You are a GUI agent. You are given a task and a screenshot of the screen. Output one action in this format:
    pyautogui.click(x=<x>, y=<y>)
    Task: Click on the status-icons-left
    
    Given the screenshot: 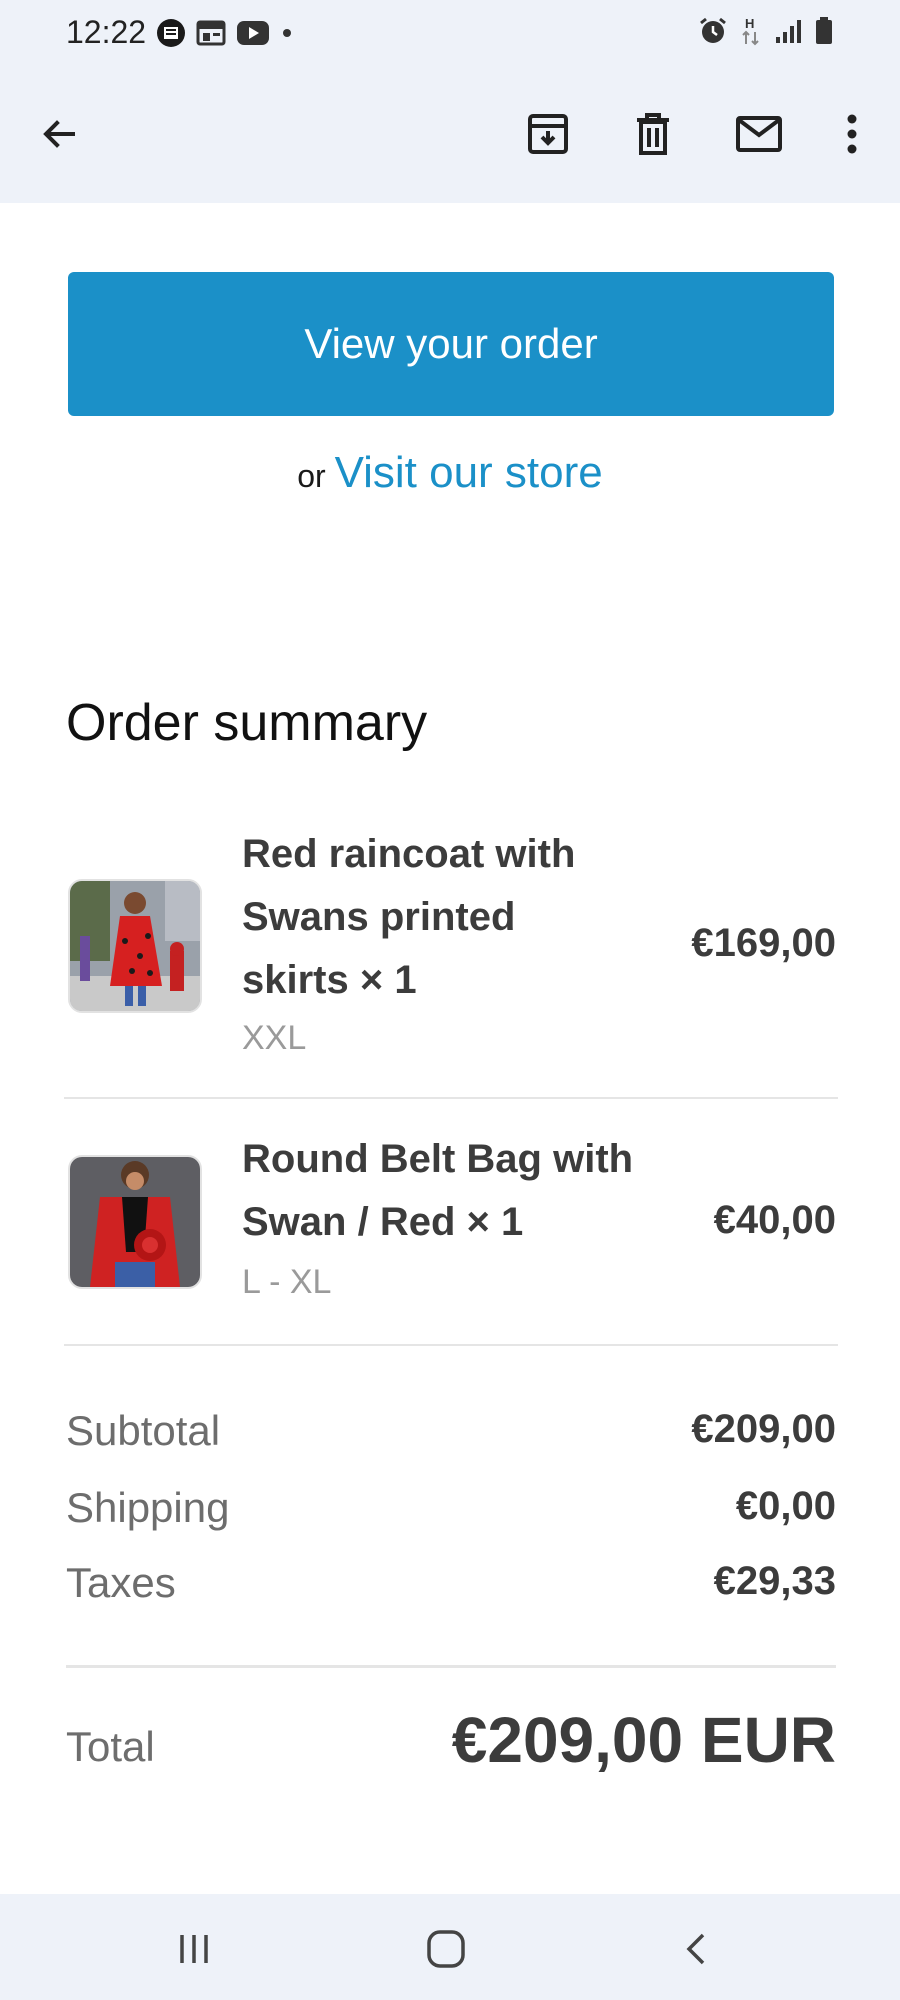 What is the action you would take?
    pyautogui.click(x=225, y=35)
    